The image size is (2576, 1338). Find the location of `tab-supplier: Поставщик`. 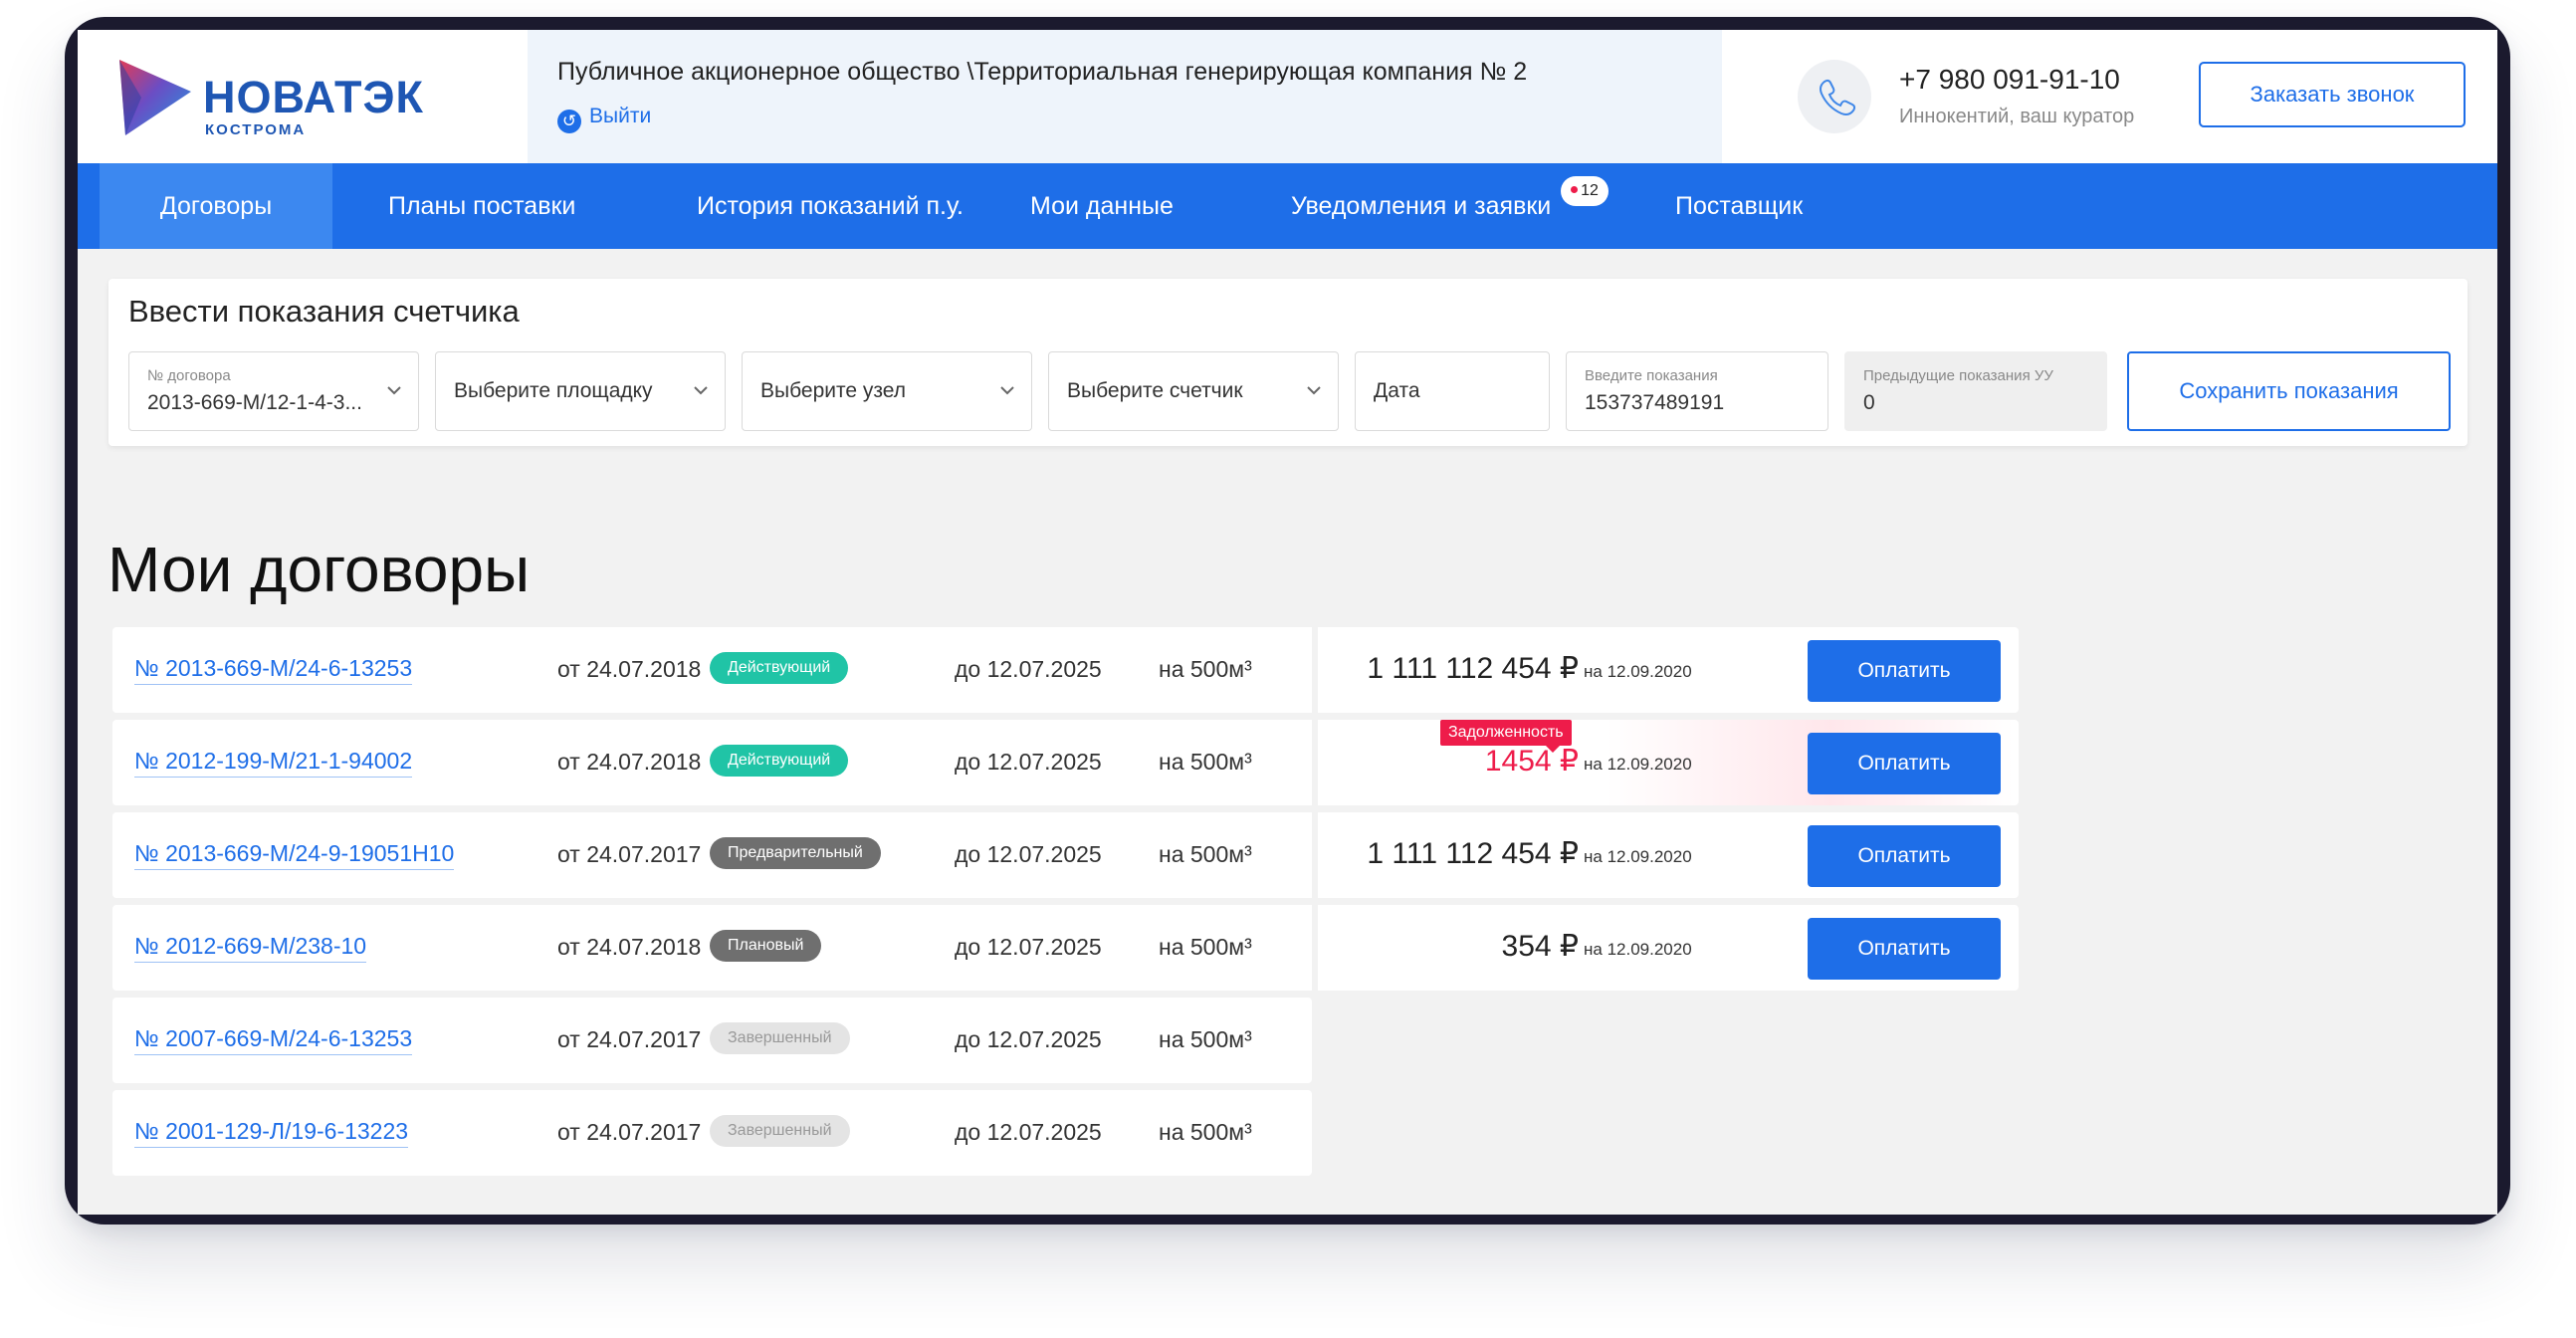

tab-supplier: Поставщик is located at coordinates (1739, 206).